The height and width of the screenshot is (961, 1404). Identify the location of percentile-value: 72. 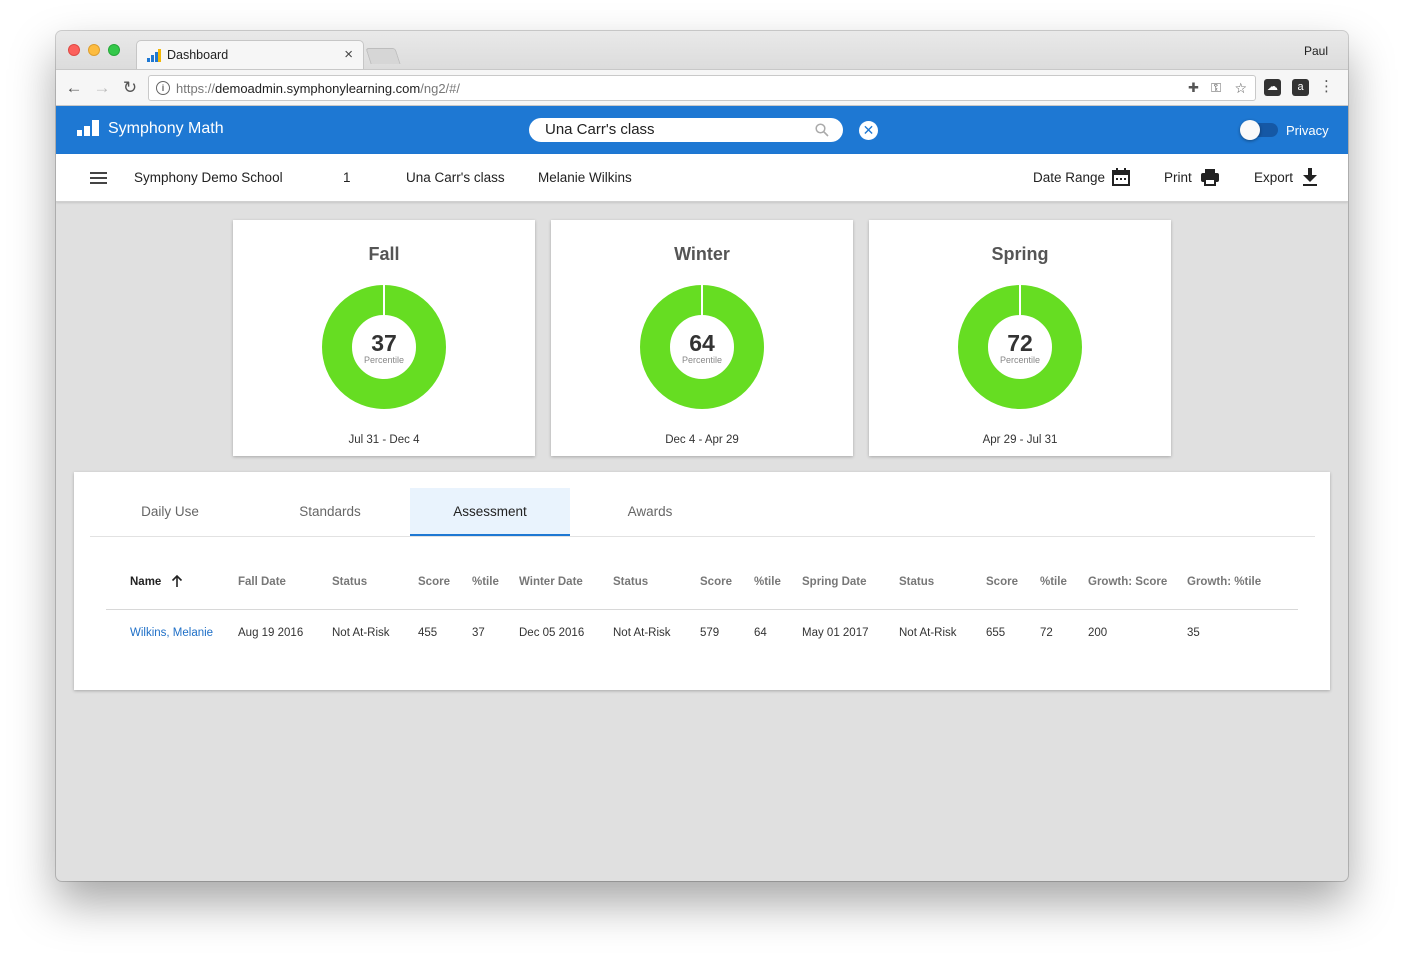
(1020, 343).